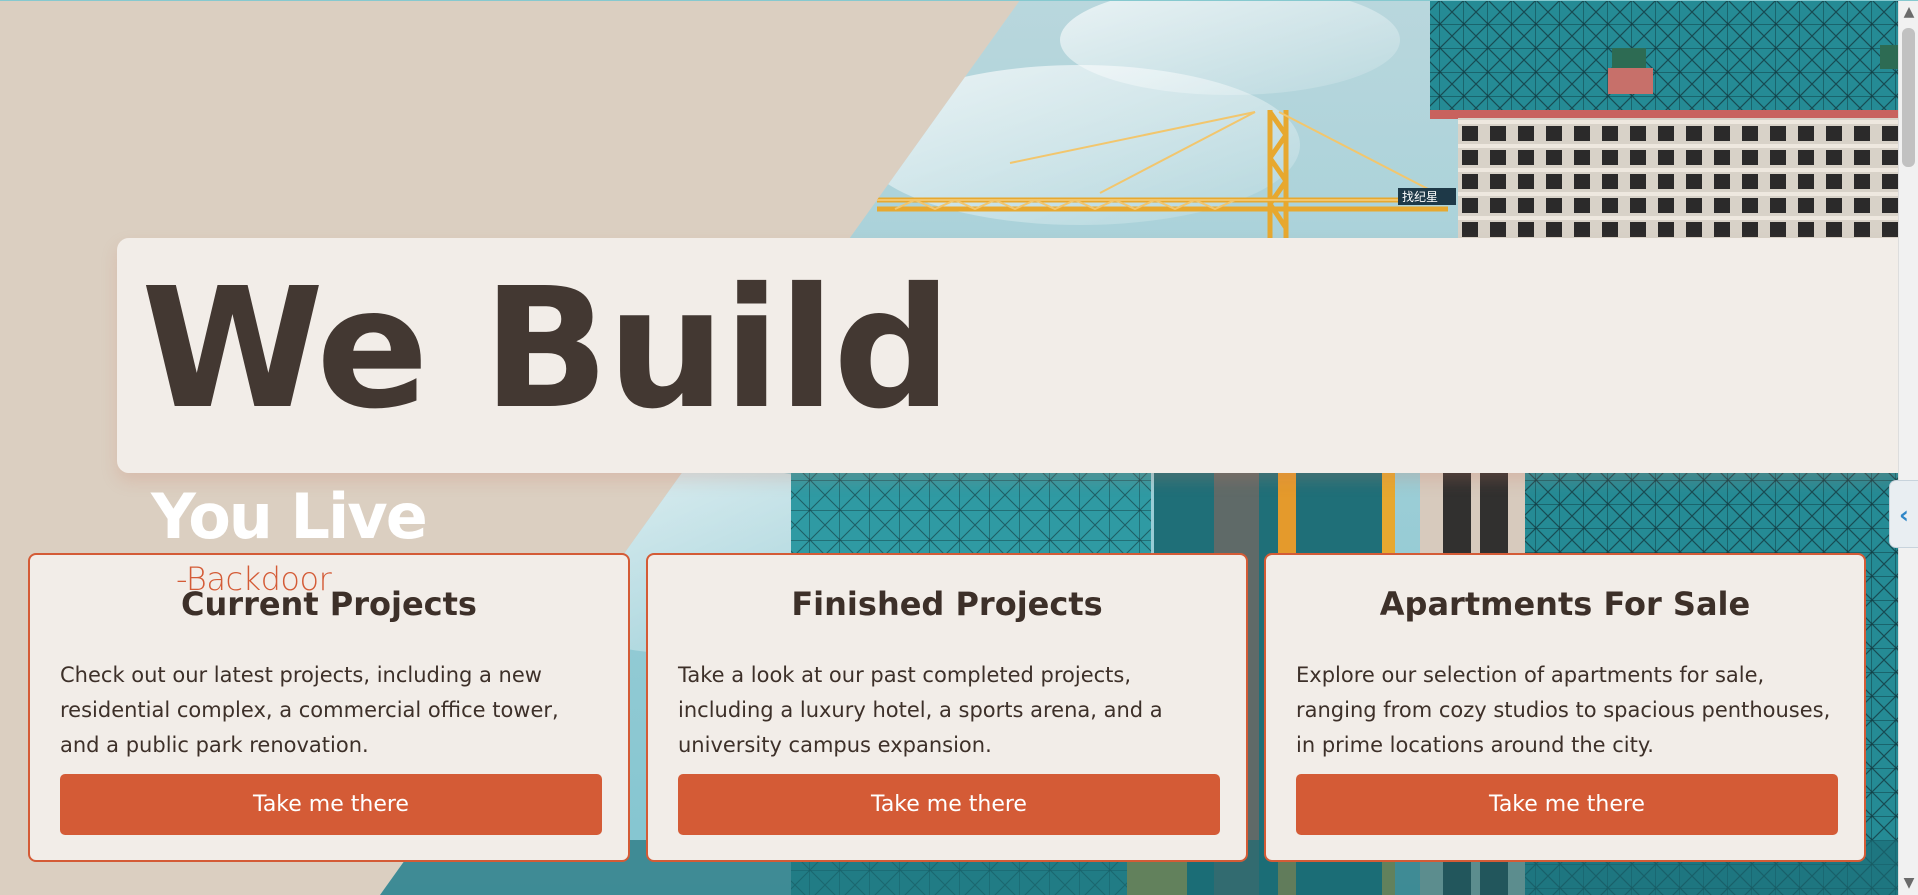  What do you see at coordinates (1908, 447) in the screenshot?
I see `vertical-scrollbar: ▲ ▼` at bounding box center [1908, 447].